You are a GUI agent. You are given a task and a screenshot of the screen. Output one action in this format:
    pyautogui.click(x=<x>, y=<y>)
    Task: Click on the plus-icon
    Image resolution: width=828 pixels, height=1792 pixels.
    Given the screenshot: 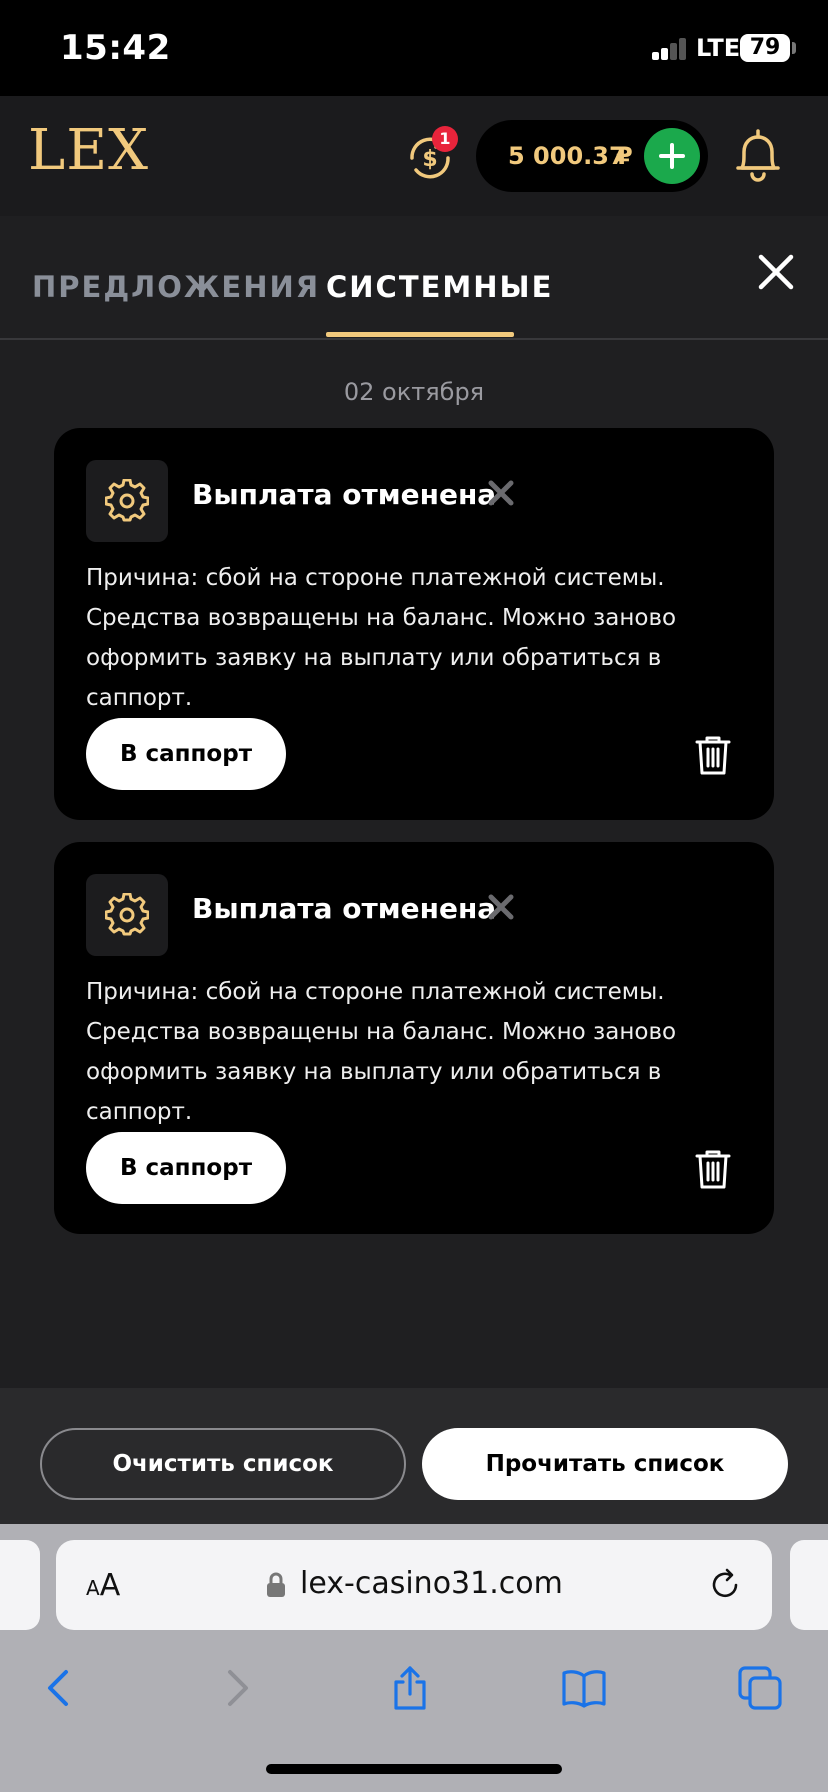 What is the action you would take?
    pyautogui.click(x=672, y=156)
    